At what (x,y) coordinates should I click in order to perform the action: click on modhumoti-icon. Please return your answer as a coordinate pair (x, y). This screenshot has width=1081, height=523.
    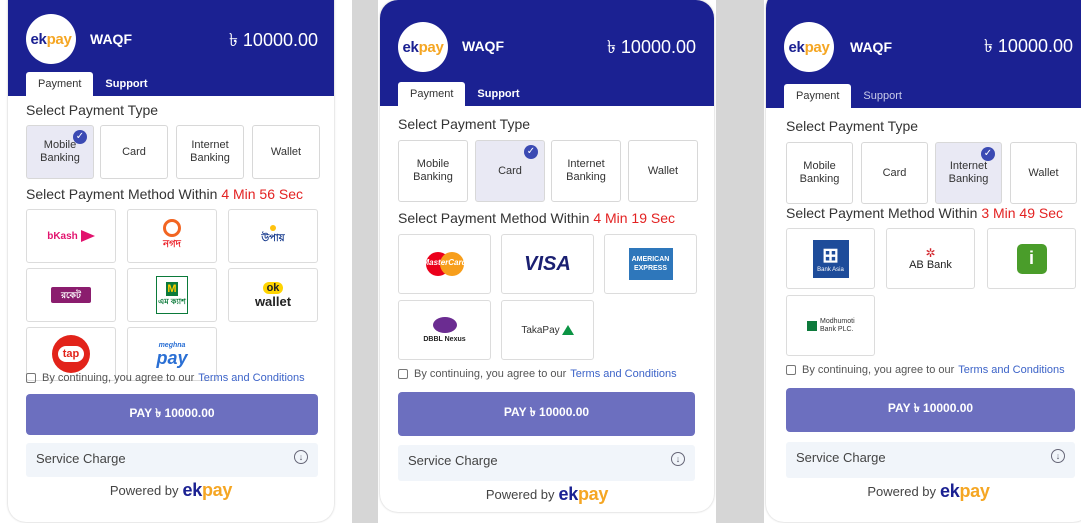
    Looking at the image, I should click on (812, 325).